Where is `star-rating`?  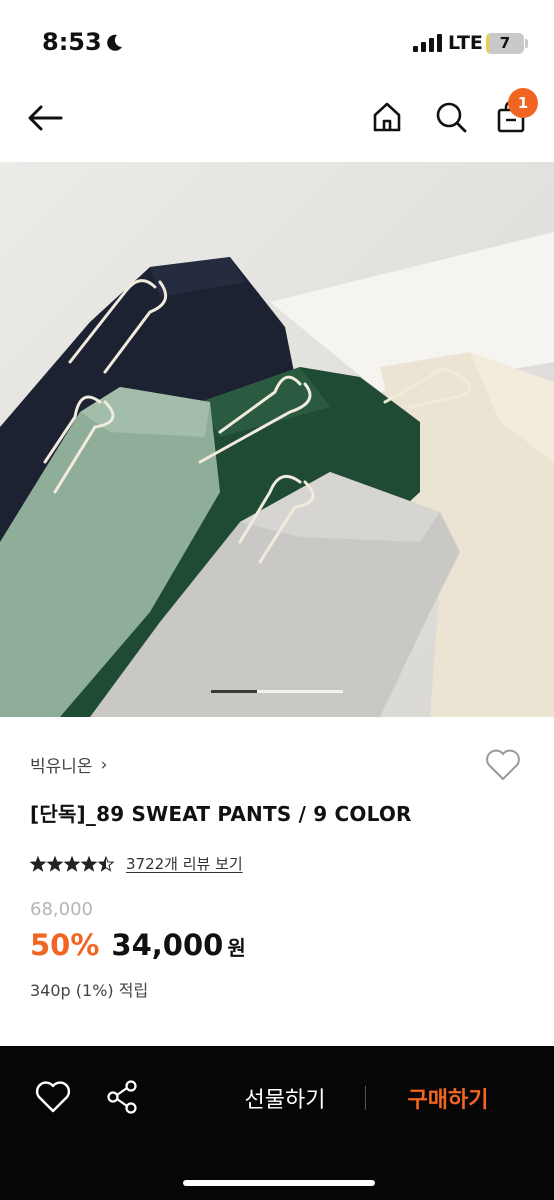
star-rating is located at coordinates (72, 863).